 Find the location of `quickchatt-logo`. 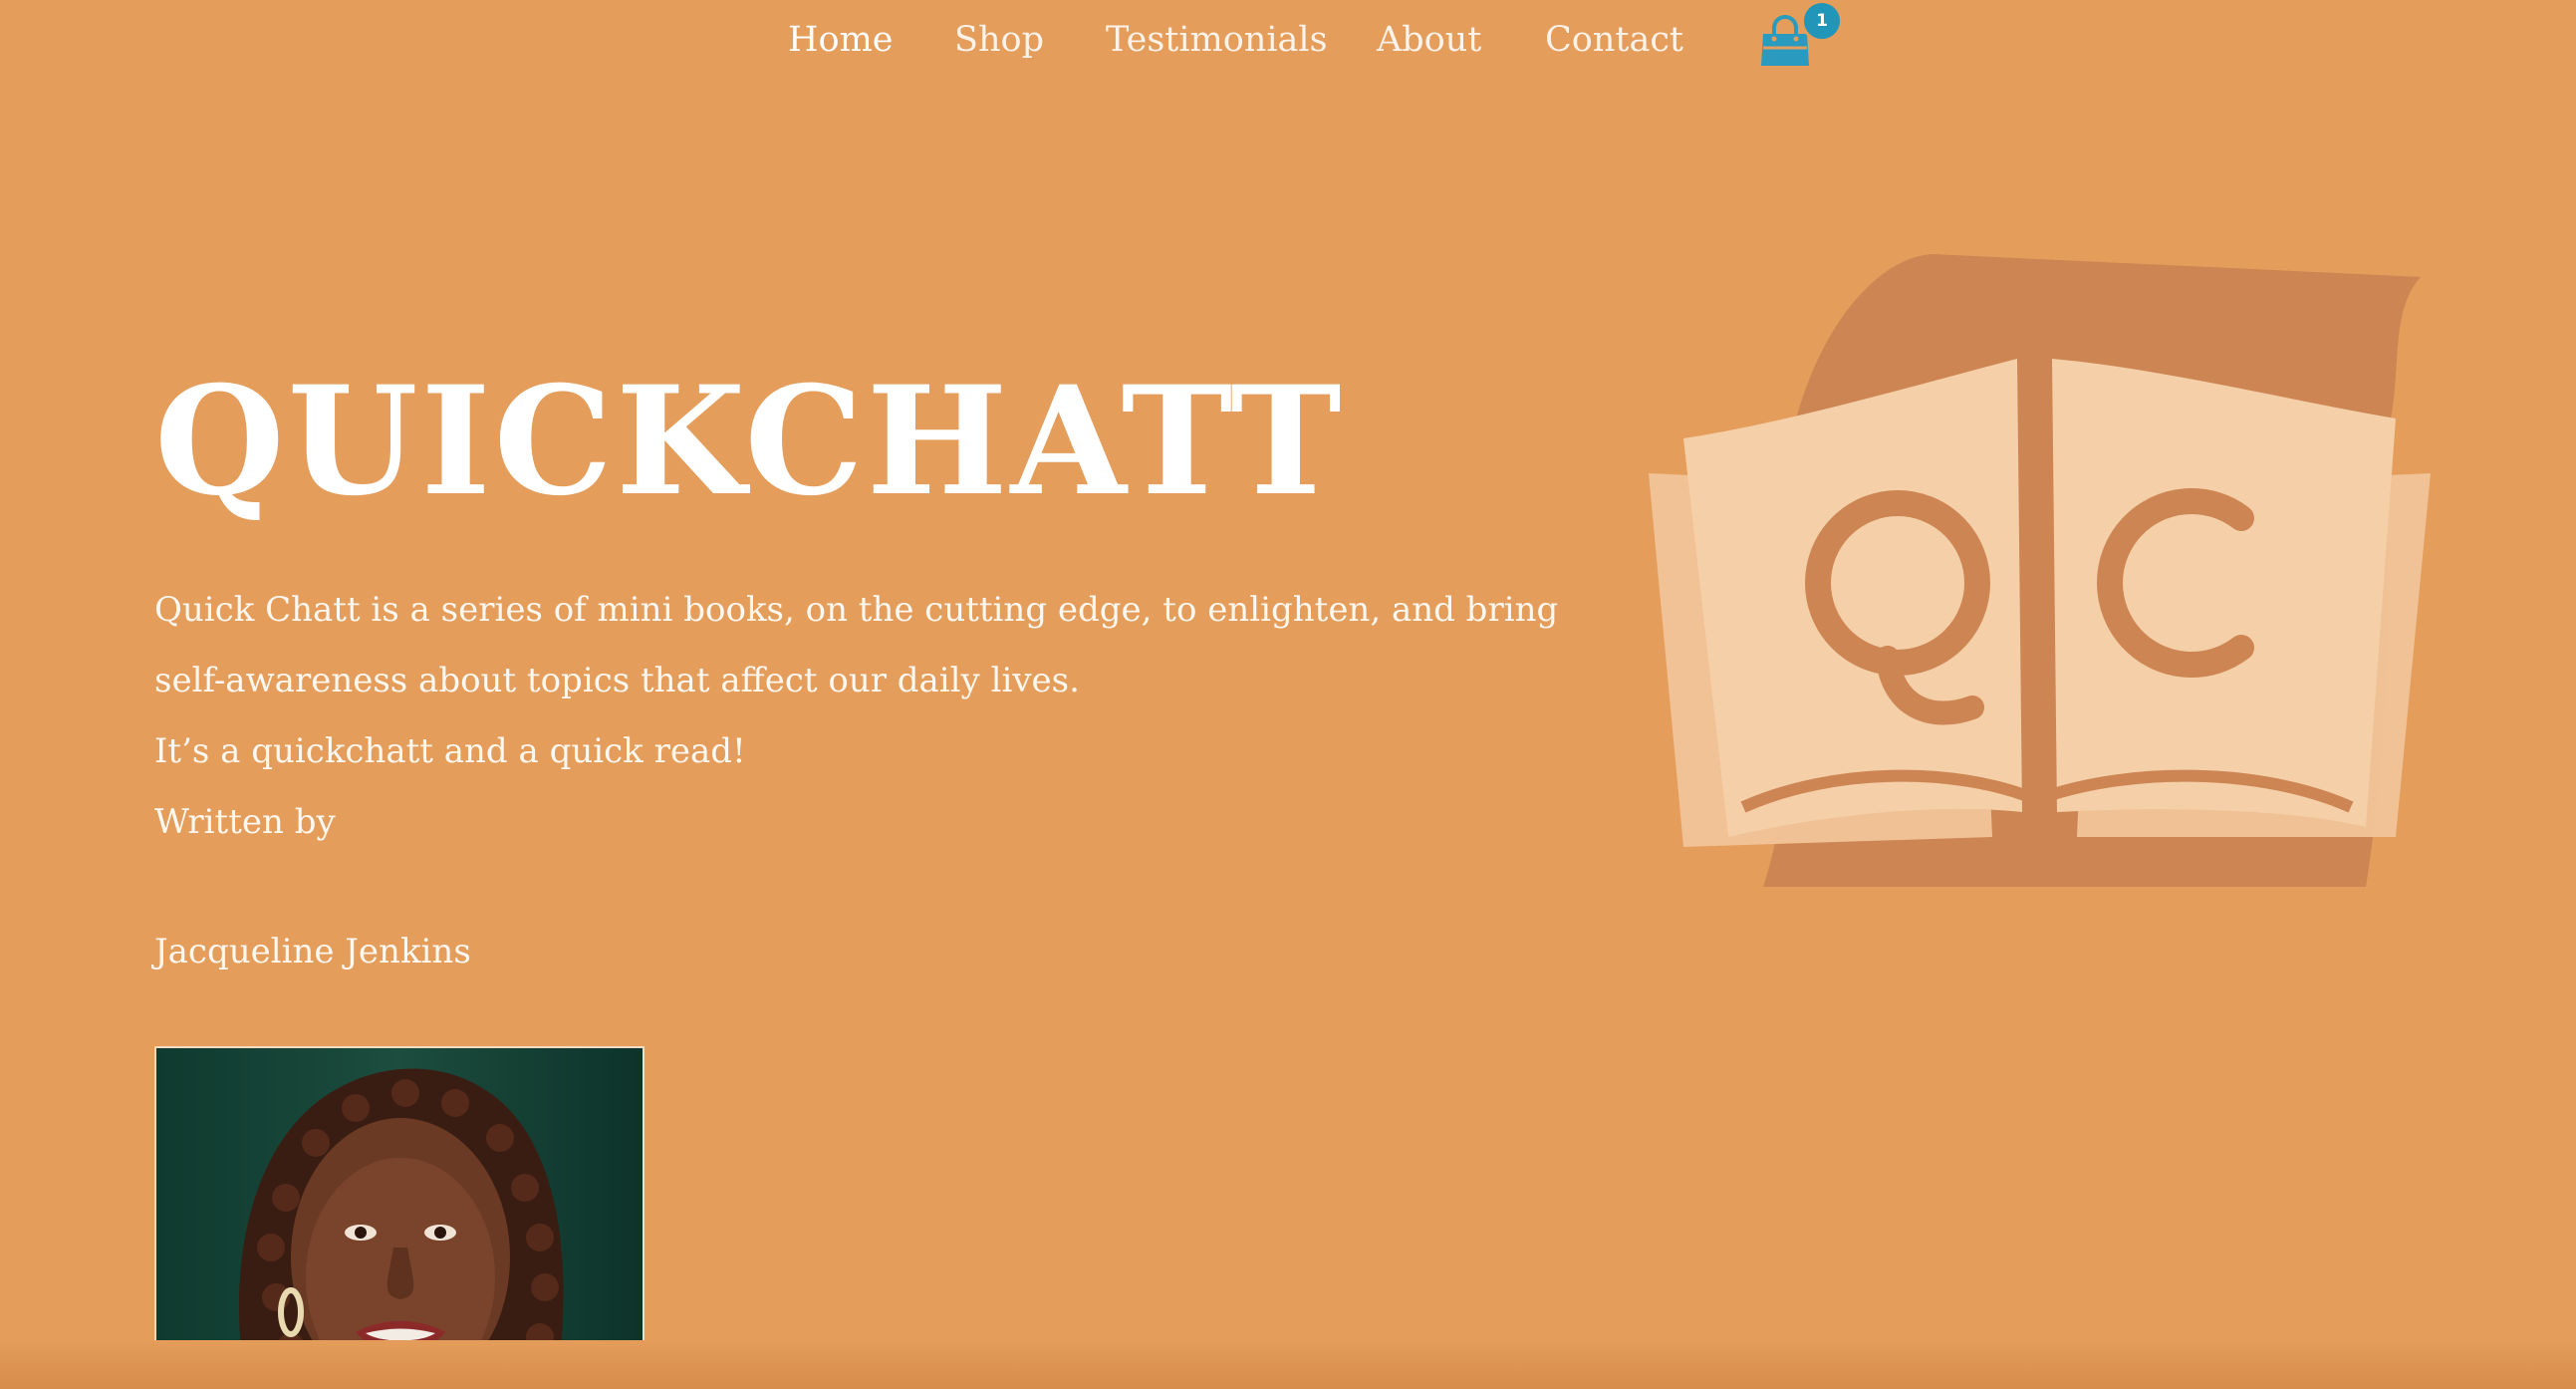

quickchatt-logo is located at coordinates (2037, 578).